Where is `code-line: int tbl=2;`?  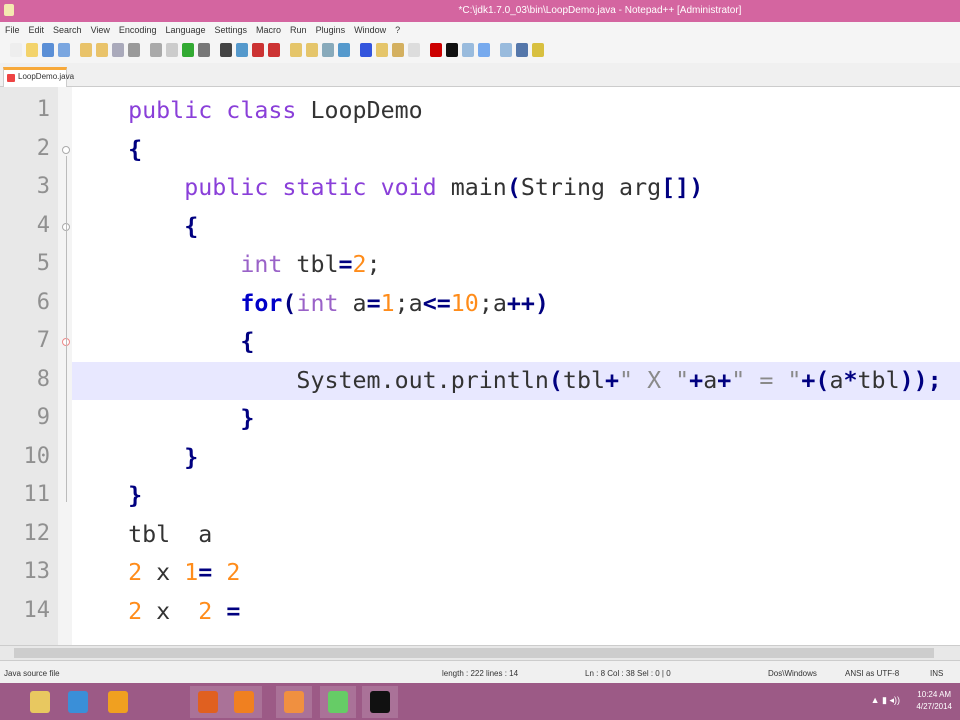 code-line: int tbl=2; is located at coordinates (516, 265).